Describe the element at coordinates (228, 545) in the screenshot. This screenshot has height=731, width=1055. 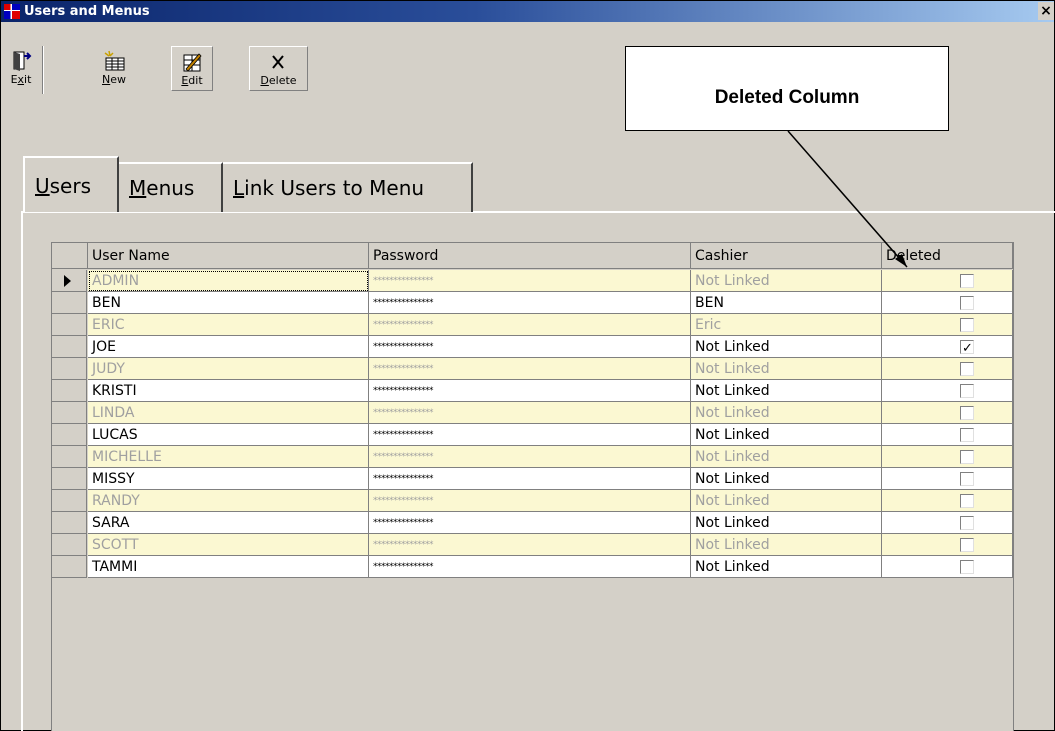
I see `cell-user-name: SCOTT` at that location.